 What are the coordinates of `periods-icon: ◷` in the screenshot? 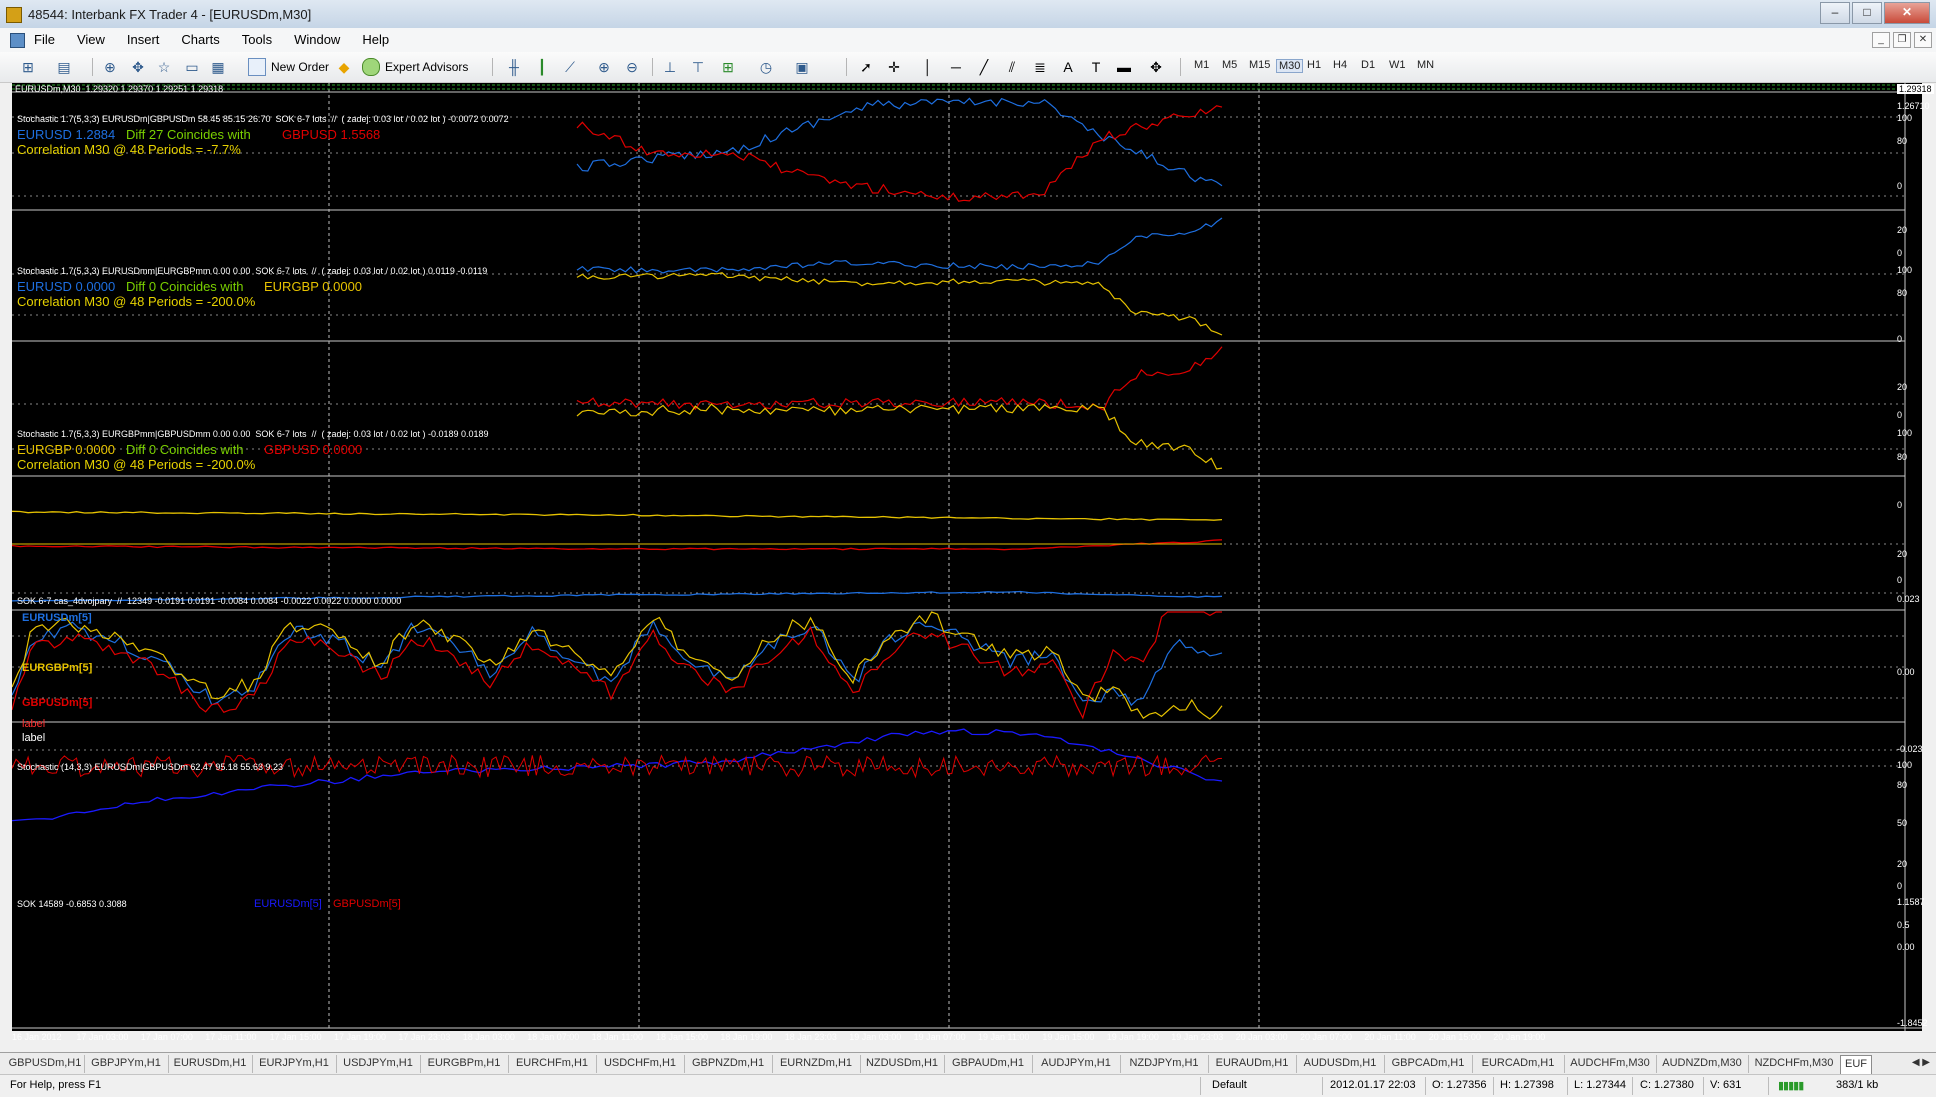 It's located at (766, 67).